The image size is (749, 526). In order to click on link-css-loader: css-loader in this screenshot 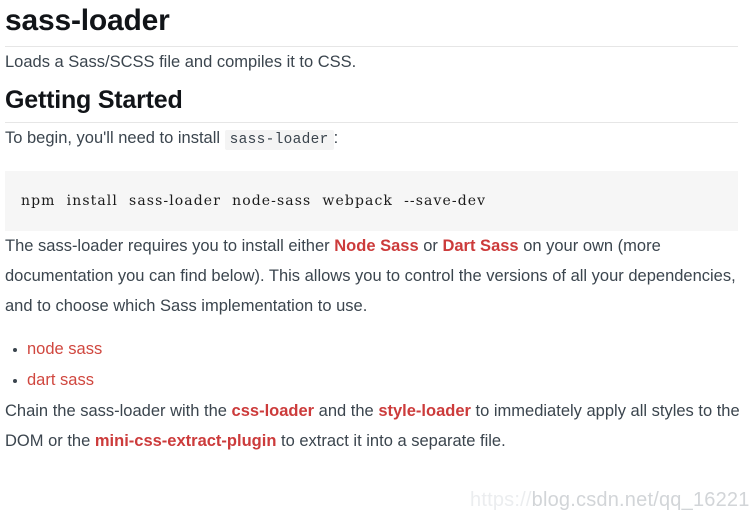, I will do `click(273, 411)`.